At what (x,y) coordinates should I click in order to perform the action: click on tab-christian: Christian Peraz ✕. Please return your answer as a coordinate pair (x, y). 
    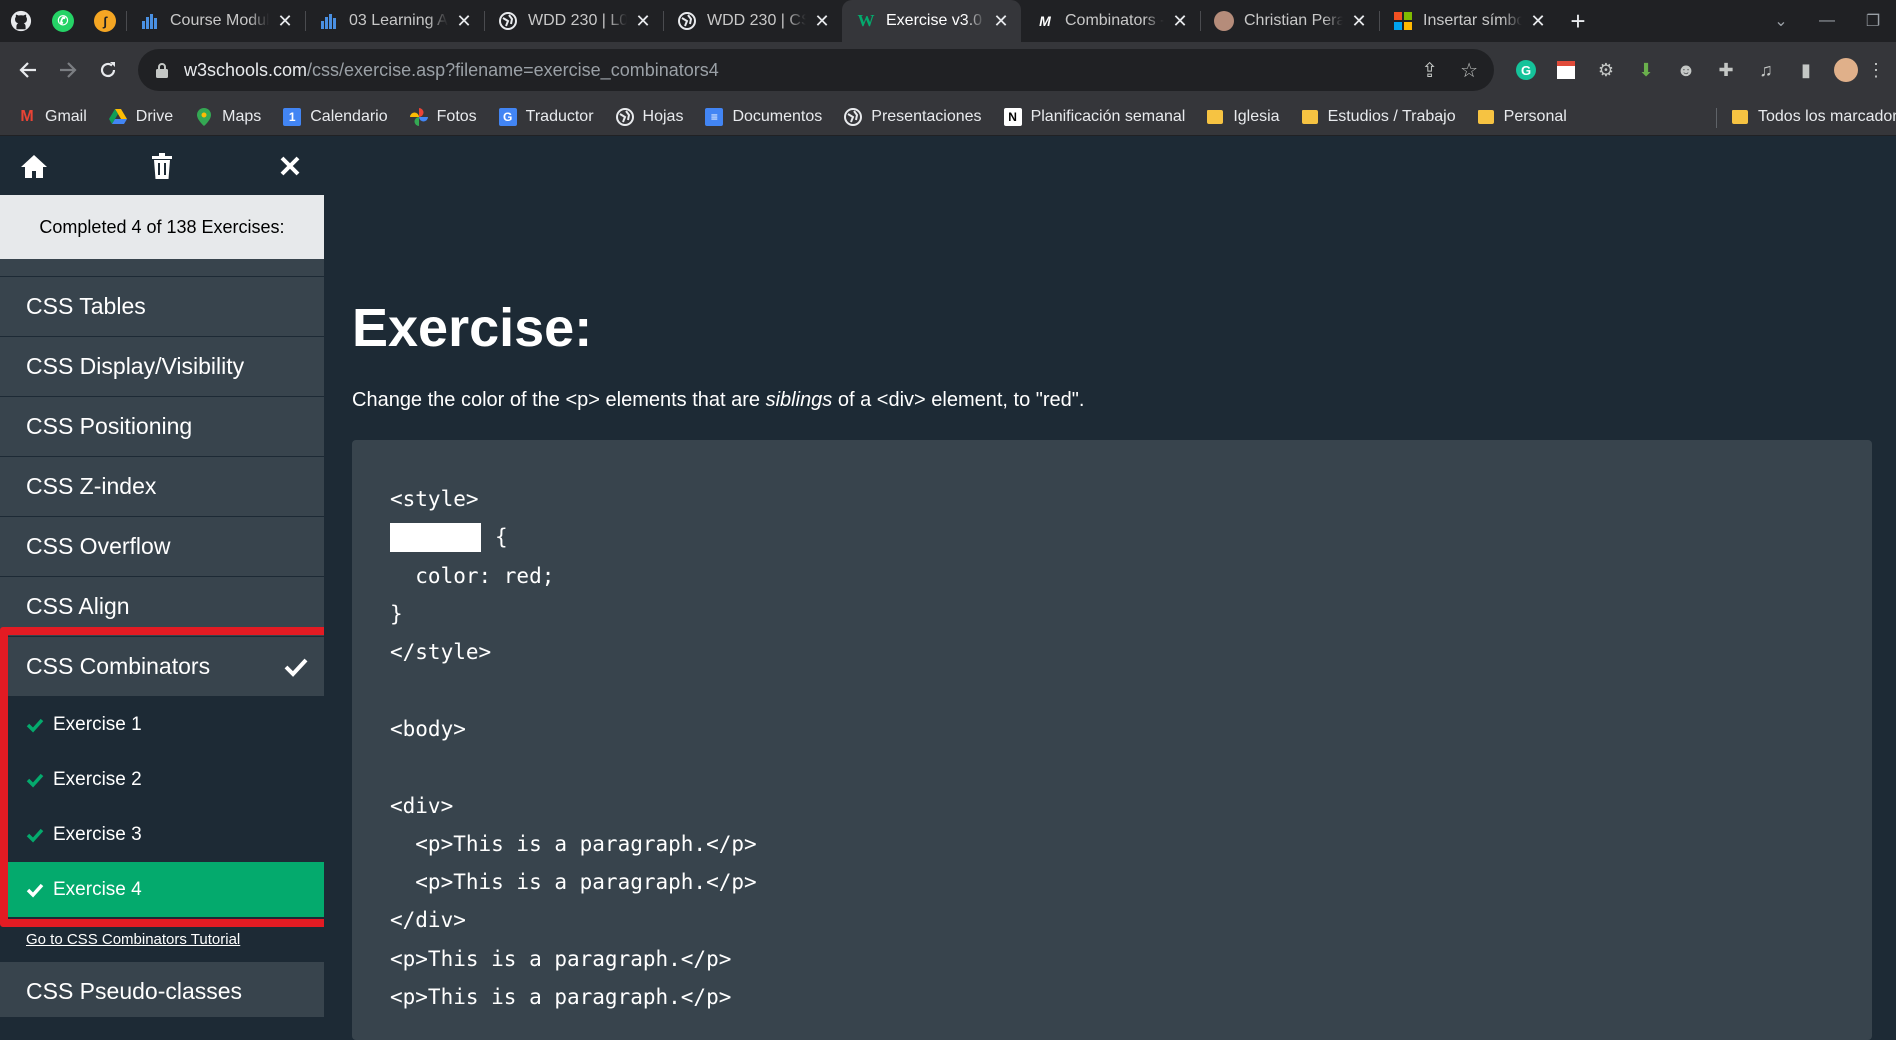
    Looking at the image, I should click on (1289, 21).